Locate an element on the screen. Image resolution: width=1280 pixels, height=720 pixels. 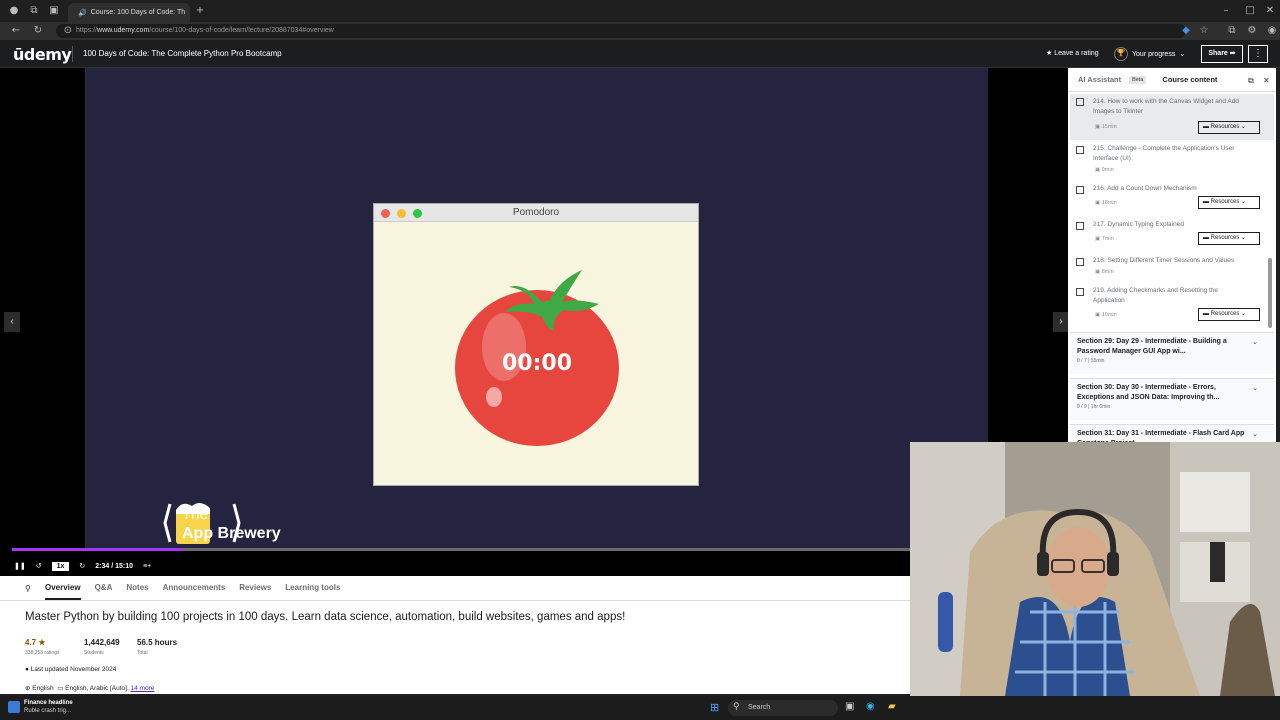
add-note-icon: ≡+ is located at coordinates (147, 566).